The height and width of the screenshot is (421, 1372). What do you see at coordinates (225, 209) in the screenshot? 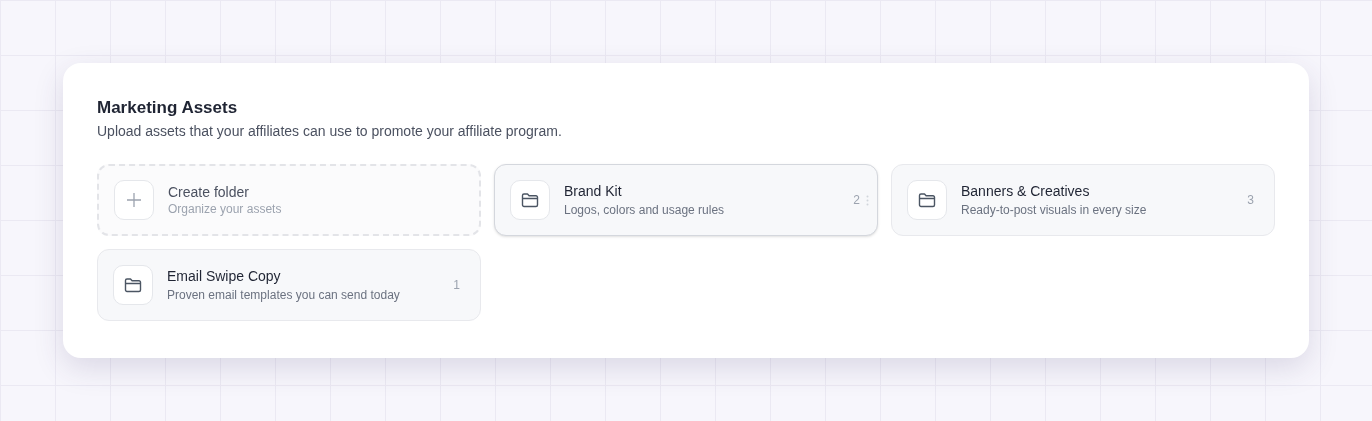
I see `create-folder-subtitle: Organize your assets` at bounding box center [225, 209].